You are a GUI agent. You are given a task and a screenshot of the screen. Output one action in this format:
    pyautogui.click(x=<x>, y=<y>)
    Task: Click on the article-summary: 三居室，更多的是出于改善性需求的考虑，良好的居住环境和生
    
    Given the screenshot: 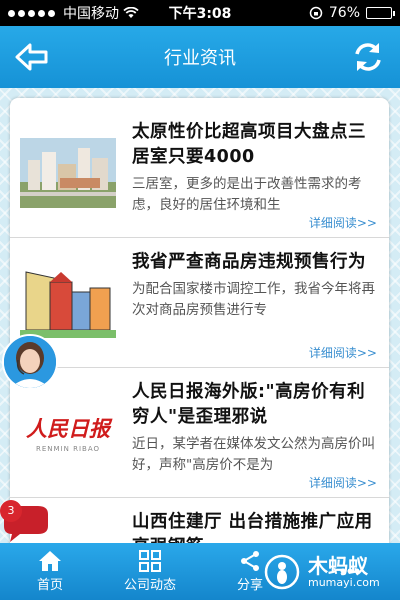 What is the action you would take?
    pyautogui.click(x=247, y=194)
    